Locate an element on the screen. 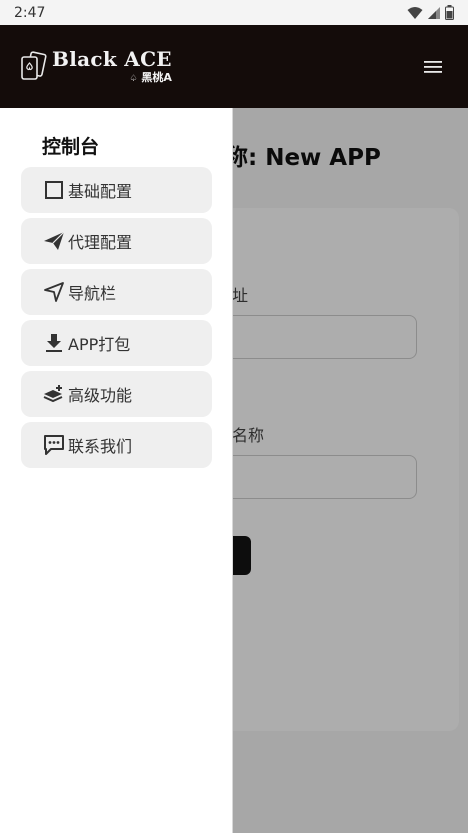 The height and width of the screenshot is (833, 468). brand-logo: Black ACE ♤ 黑桃A is located at coordinates (96, 66).